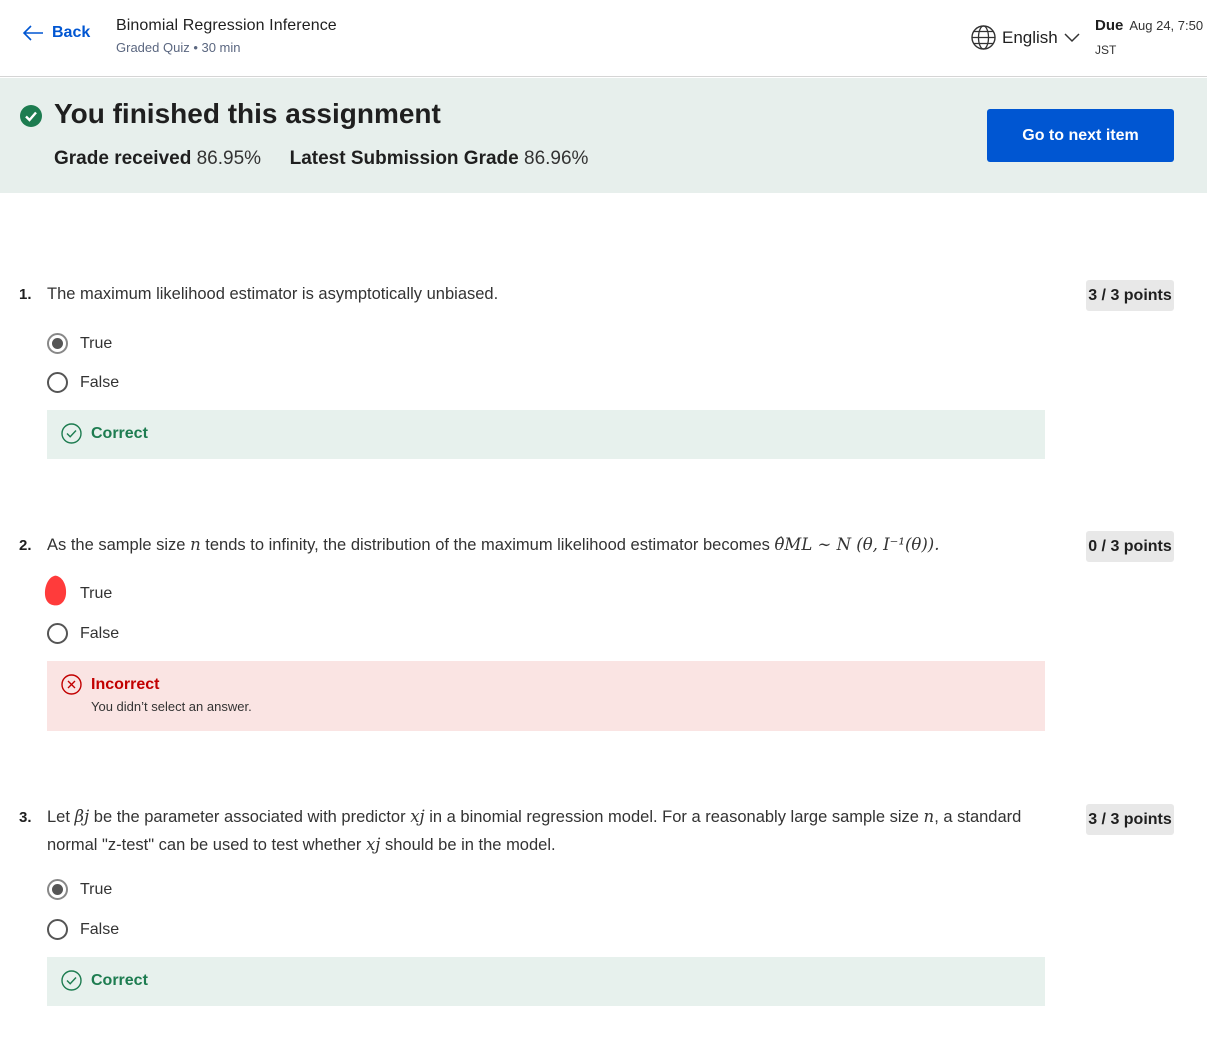 This screenshot has width=1207, height=1056. I want to click on due-info: Due Aug 24, 7:50 JST, so click(1149, 37).